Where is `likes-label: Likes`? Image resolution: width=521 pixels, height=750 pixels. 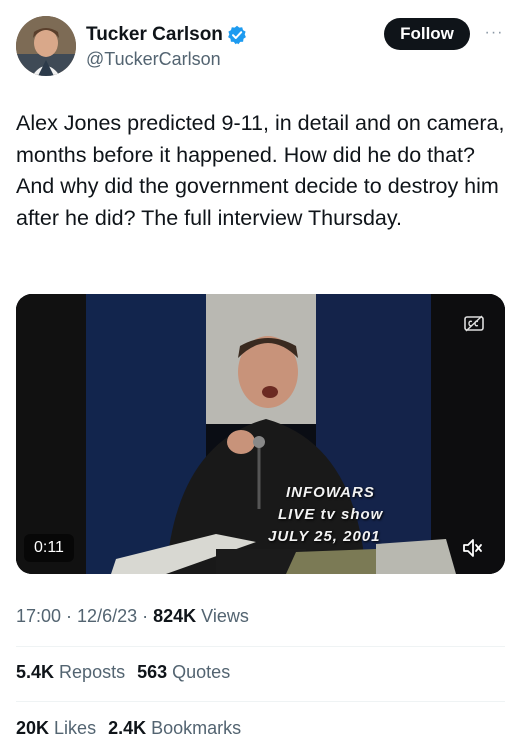 likes-label: Likes is located at coordinates (75, 728).